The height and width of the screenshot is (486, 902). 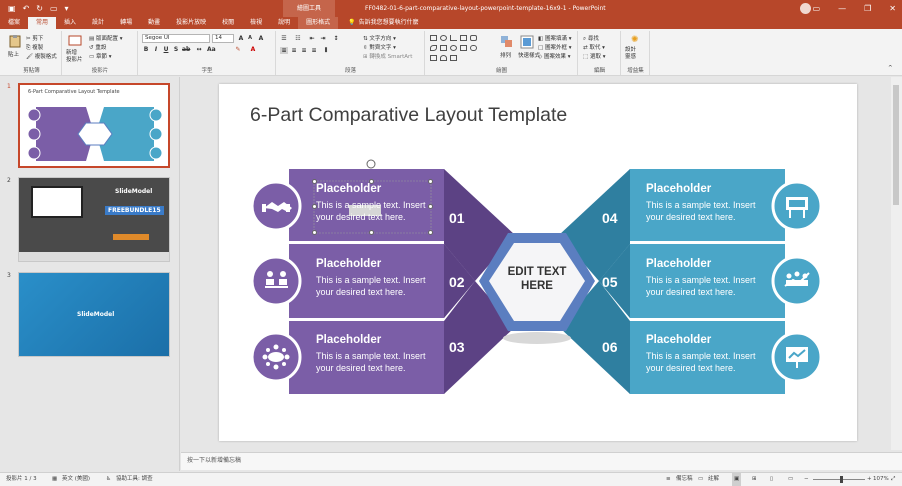 I want to click on number-01: 01, so click(x=457, y=218).